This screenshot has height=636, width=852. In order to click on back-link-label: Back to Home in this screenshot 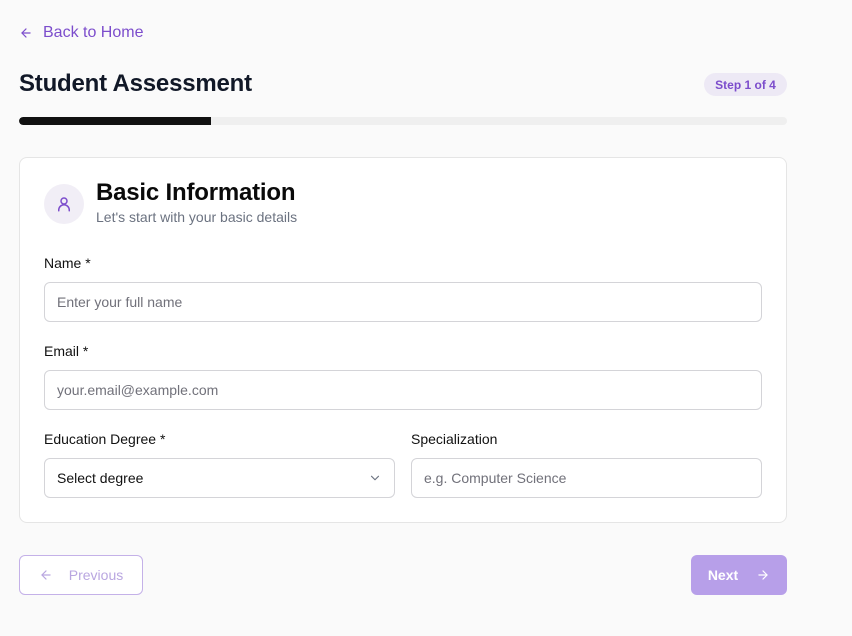, I will do `click(93, 32)`.